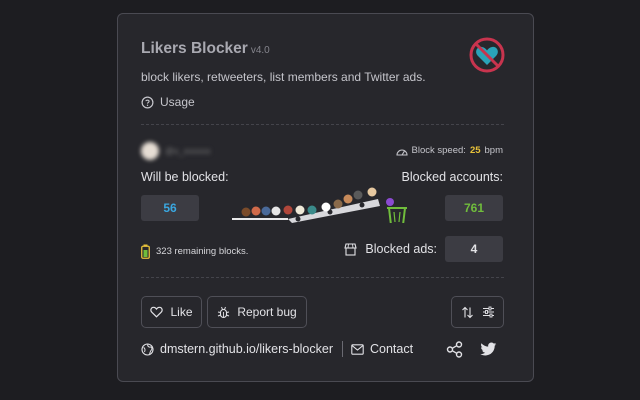  What do you see at coordinates (475, 150) in the screenshot?
I see `block-speed-value: 25` at bounding box center [475, 150].